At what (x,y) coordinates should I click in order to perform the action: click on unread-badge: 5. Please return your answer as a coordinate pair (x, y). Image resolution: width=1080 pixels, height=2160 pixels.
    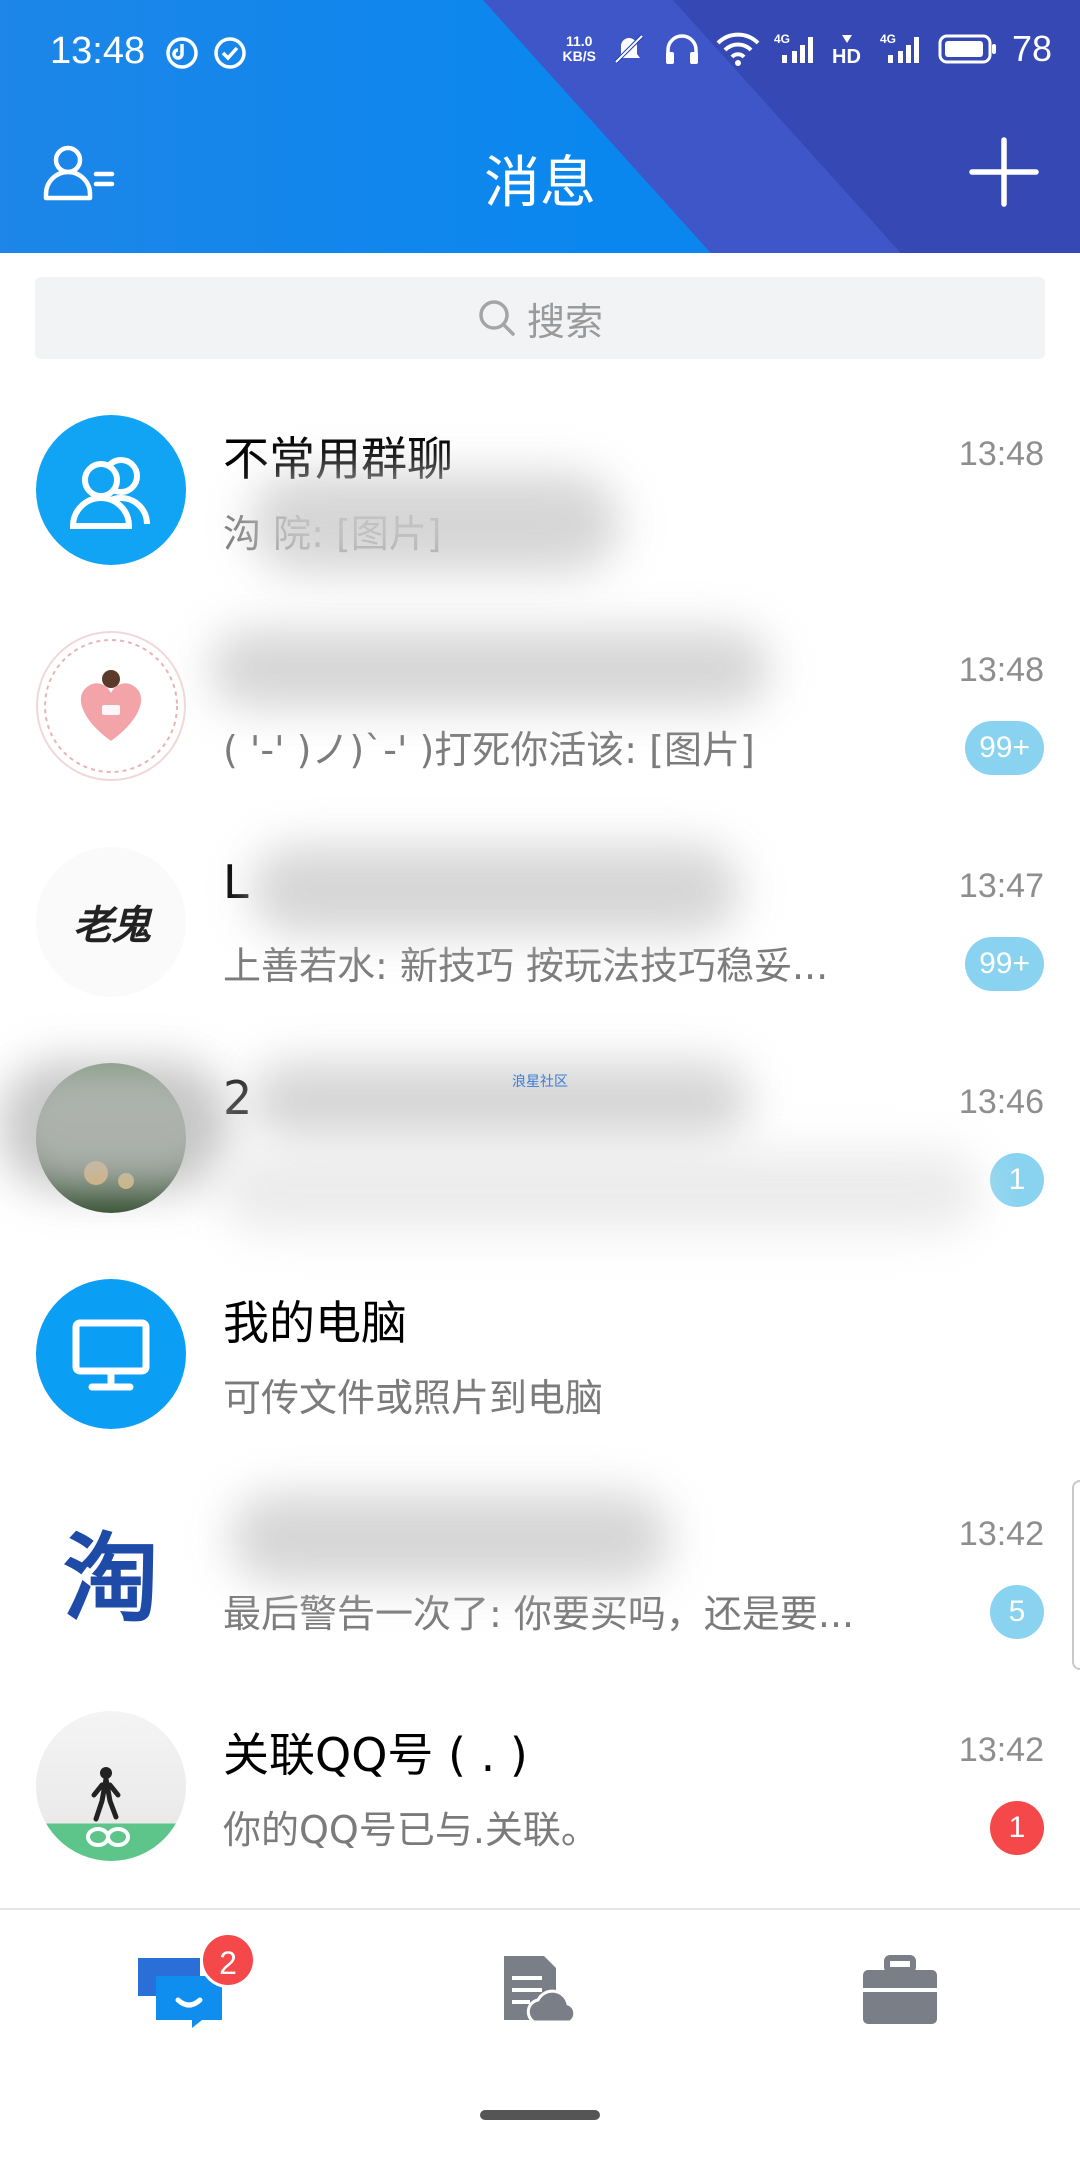
    Looking at the image, I should click on (1017, 1612).